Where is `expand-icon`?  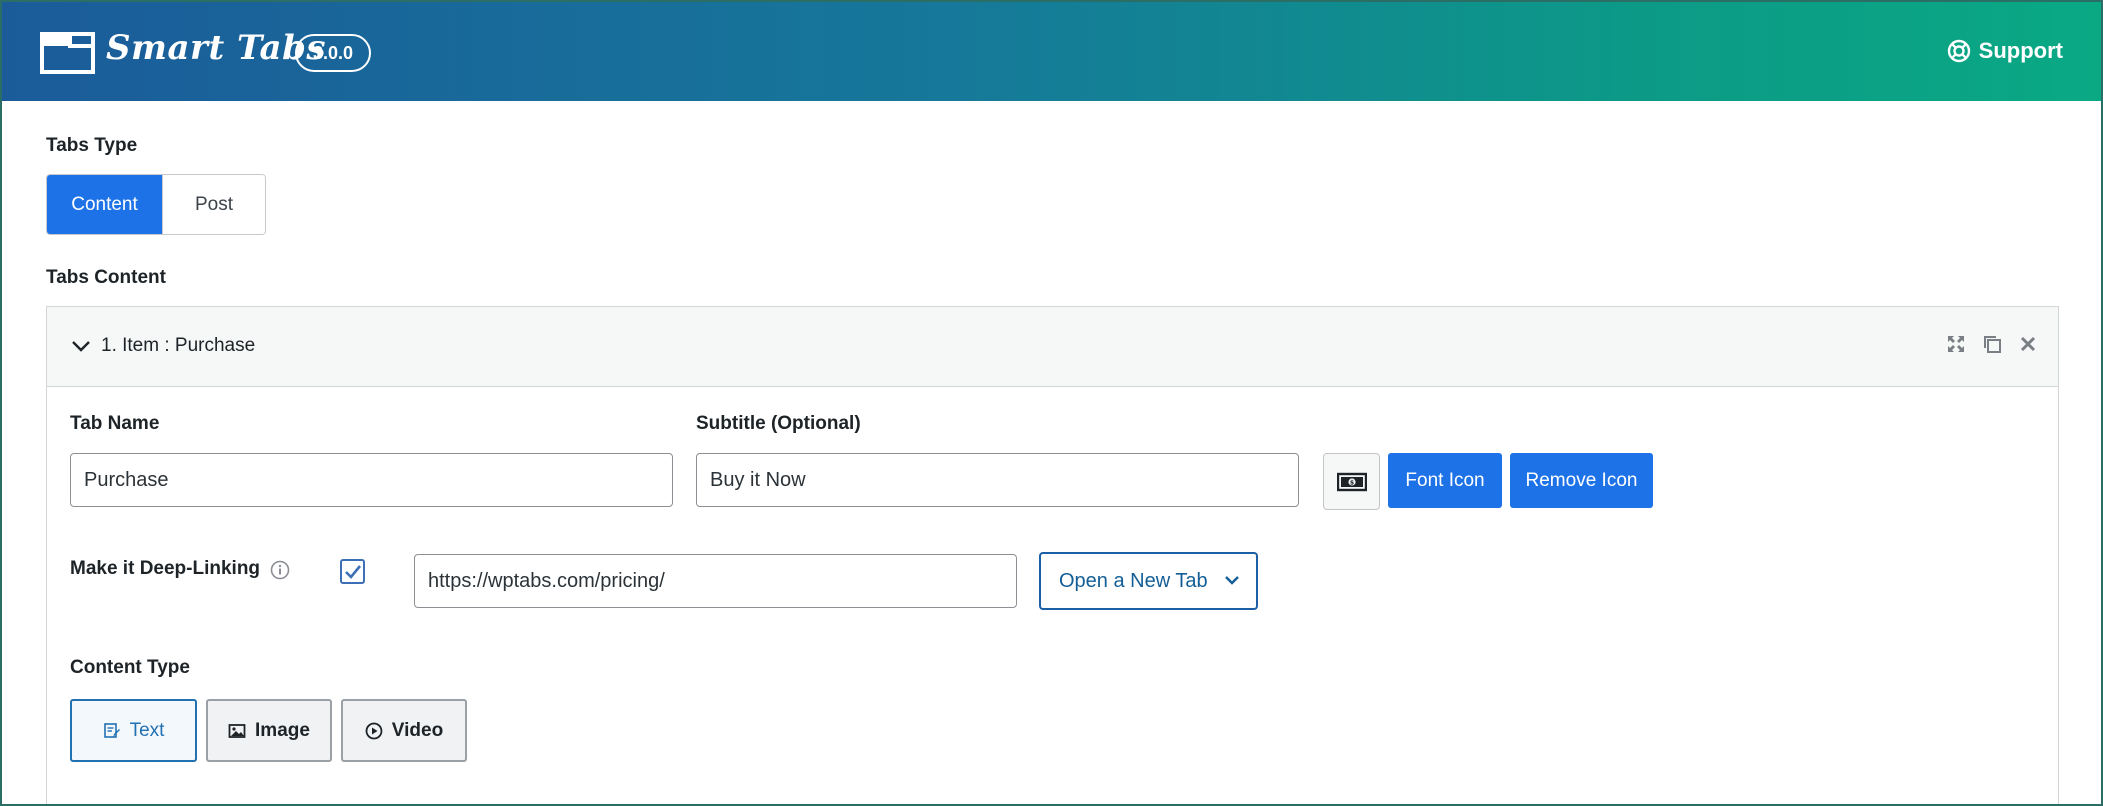 expand-icon is located at coordinates (1956, 344).